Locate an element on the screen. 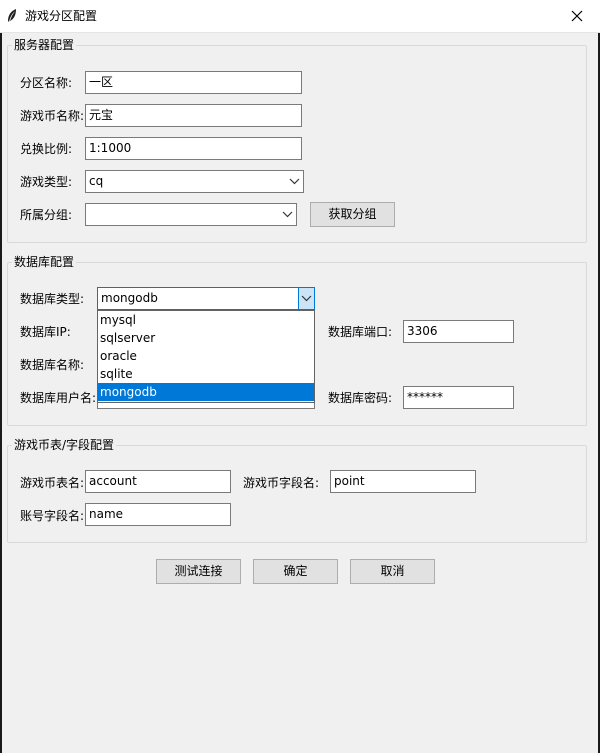  db-password-label: 数据库密码: is located at coordinates (360, 398).